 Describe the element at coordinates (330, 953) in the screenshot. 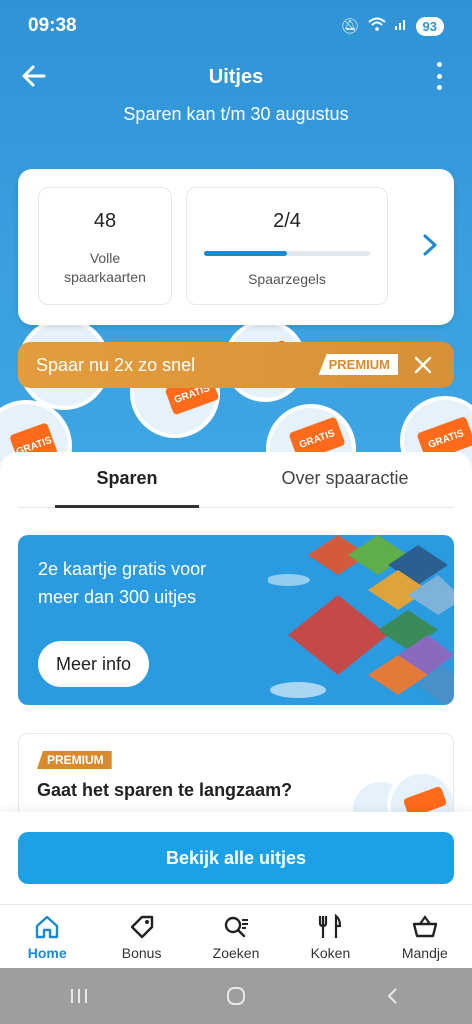

I see `nav-cooking-label: Koken` at that location.